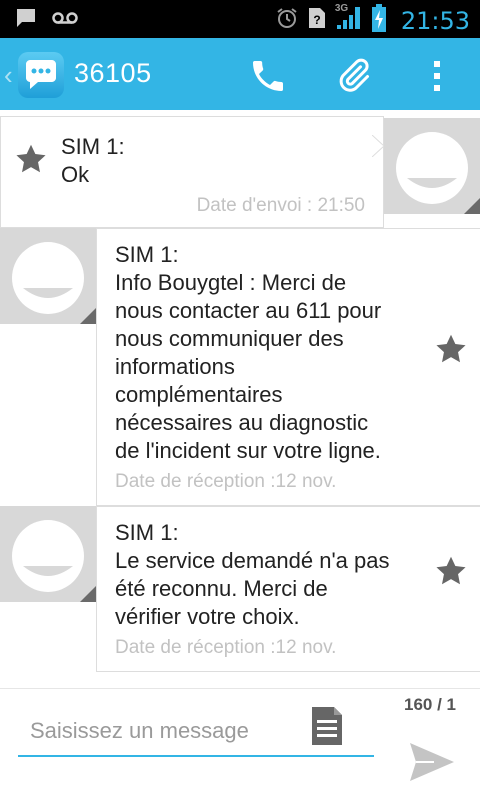 The width and height of the screenshot is (480, 800). Describe the element at coordinates (287, 20) in the screenshot. I see `alarm-icon` at that location.